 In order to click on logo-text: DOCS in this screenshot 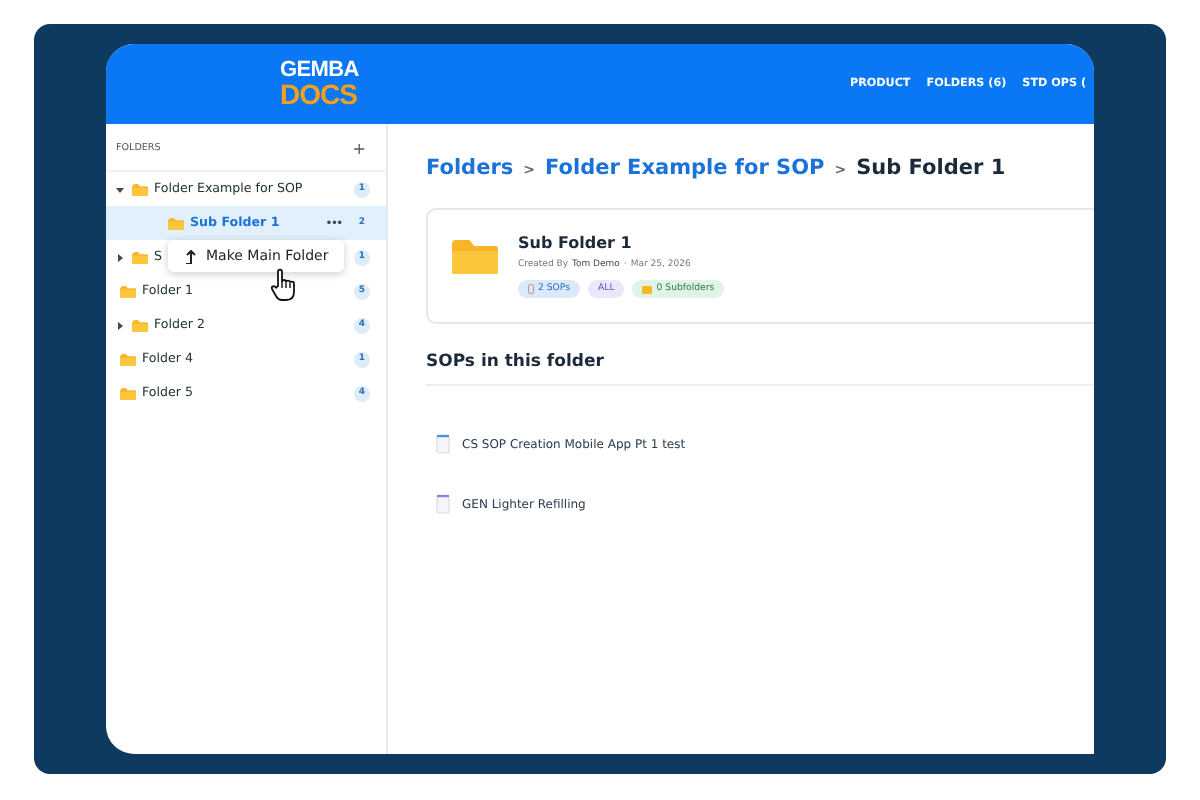, I will do `click(319, 94)`.